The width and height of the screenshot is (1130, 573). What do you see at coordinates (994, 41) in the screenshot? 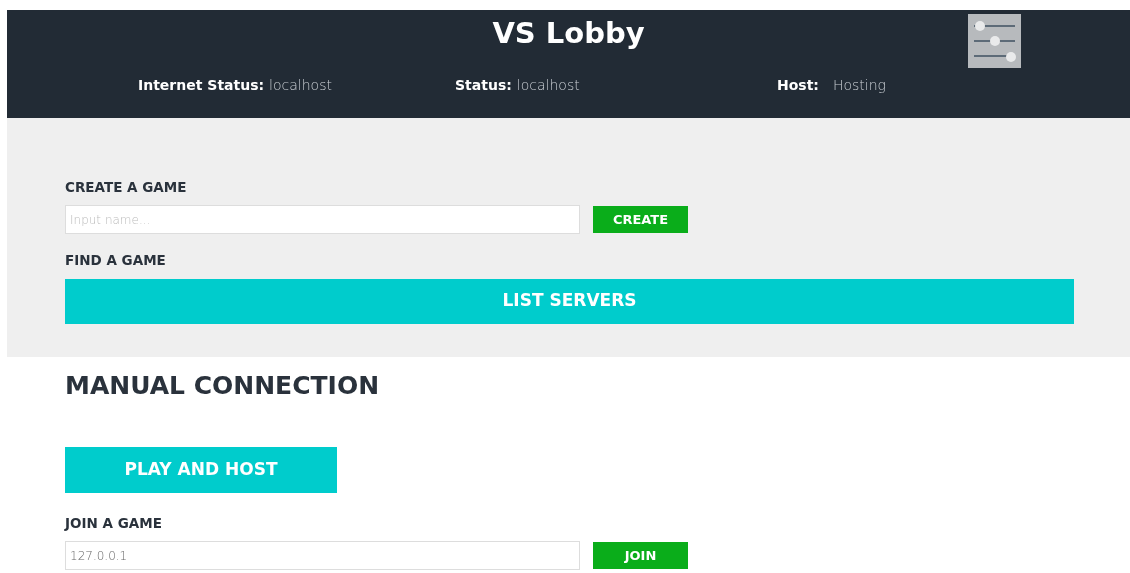
I see `settings-icon` at bounding box center [994, 41].